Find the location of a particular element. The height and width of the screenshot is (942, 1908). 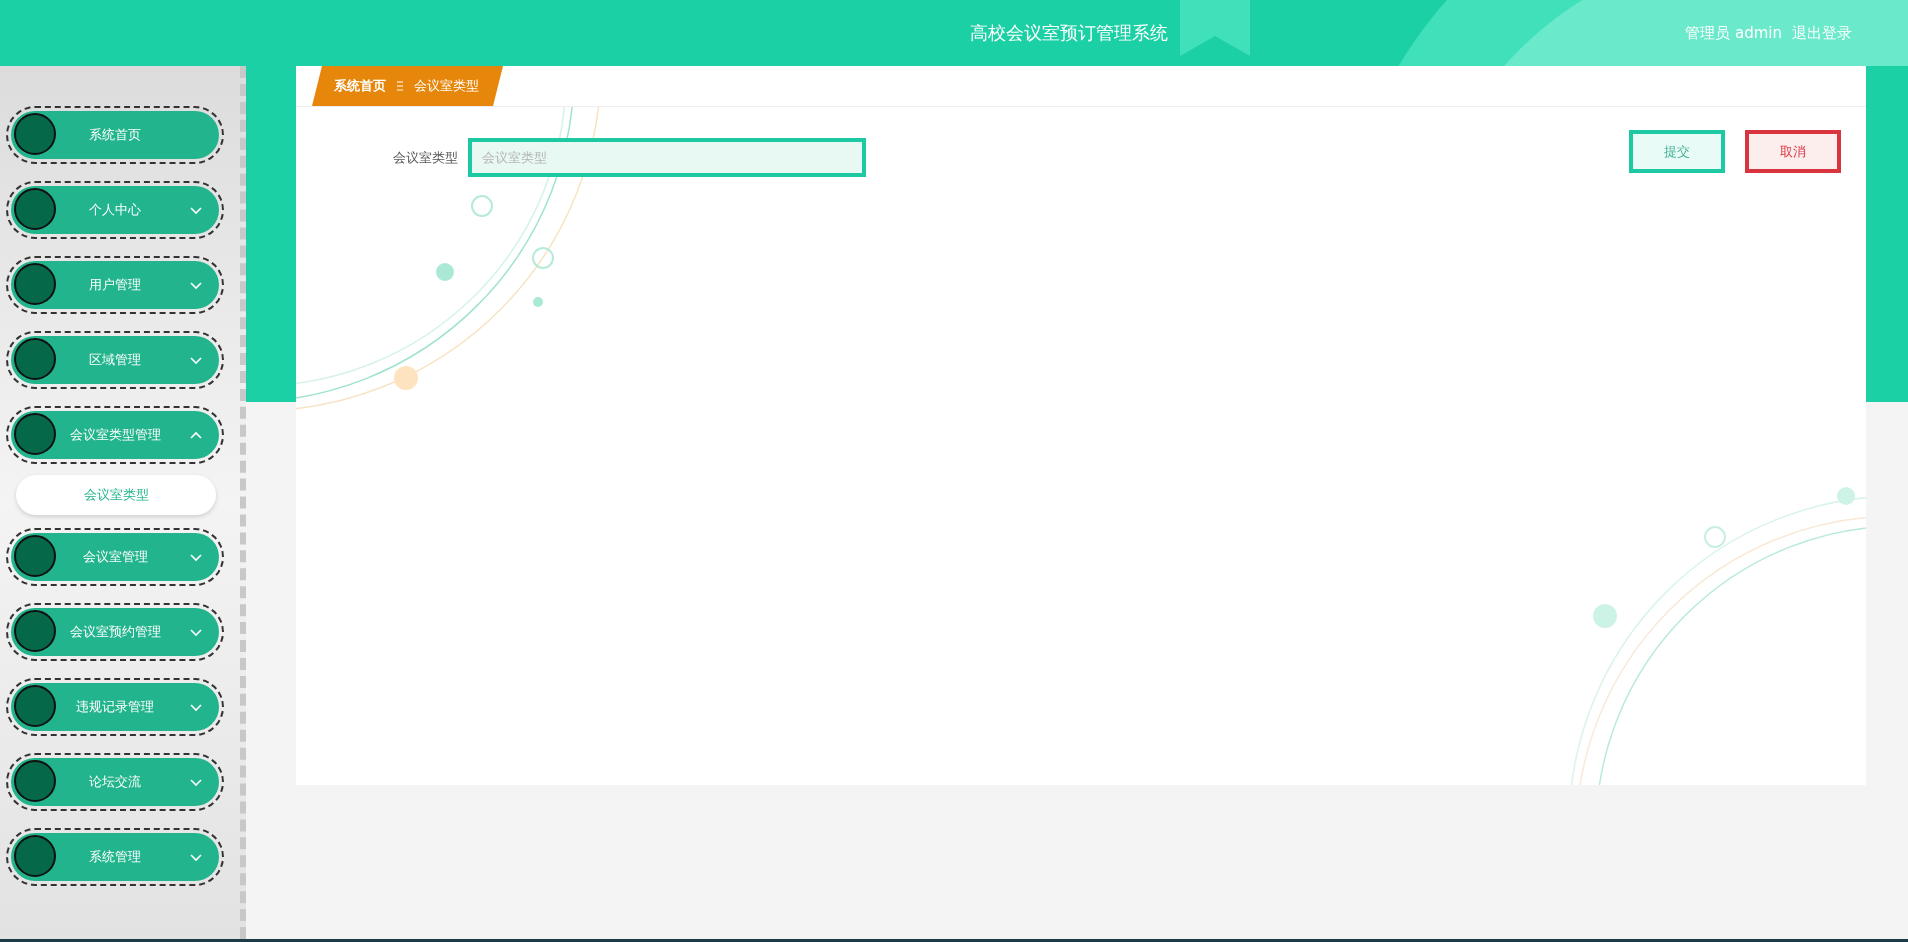

breadcrumb-current: 会议室类型 is located at coordinates (446, 86).